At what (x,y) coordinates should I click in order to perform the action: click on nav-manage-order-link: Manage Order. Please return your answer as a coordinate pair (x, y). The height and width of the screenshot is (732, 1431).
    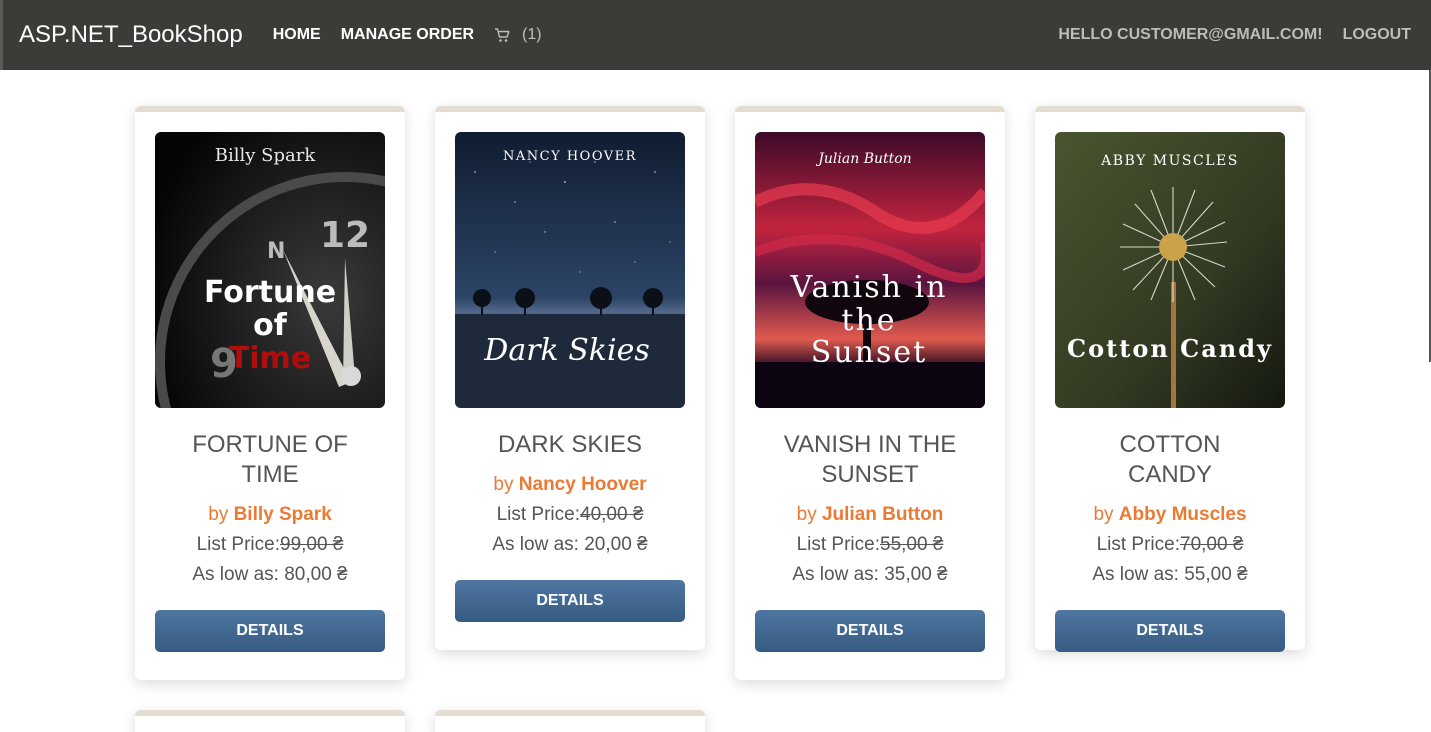
    Looking at the image, I should click on (407, 35).